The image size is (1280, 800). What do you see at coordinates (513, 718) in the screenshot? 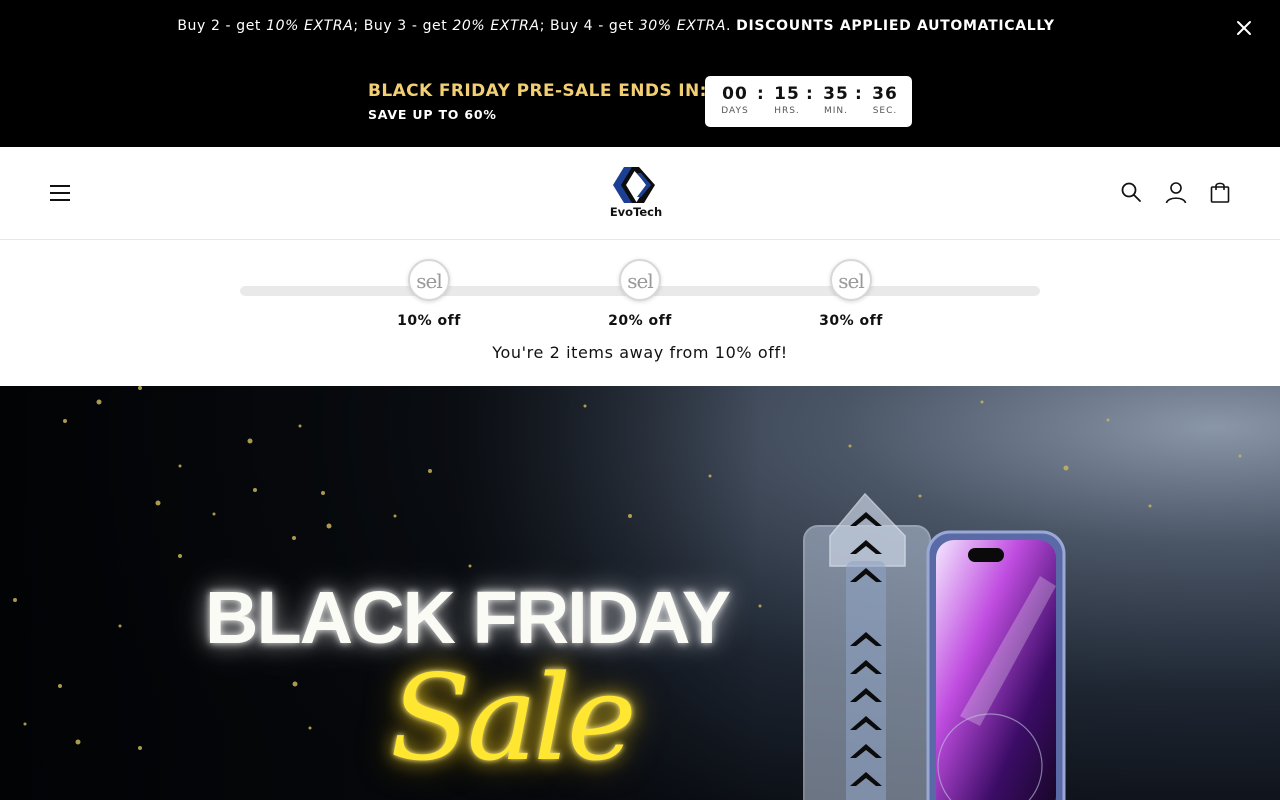
I see `hero-script-text: Sale` at bounding box center [513, 718].